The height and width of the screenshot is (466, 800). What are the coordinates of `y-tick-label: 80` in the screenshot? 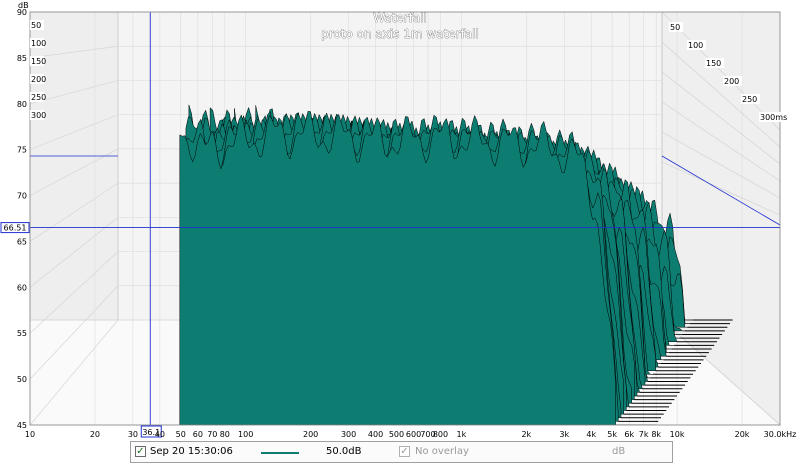 It's located at (22, 104).